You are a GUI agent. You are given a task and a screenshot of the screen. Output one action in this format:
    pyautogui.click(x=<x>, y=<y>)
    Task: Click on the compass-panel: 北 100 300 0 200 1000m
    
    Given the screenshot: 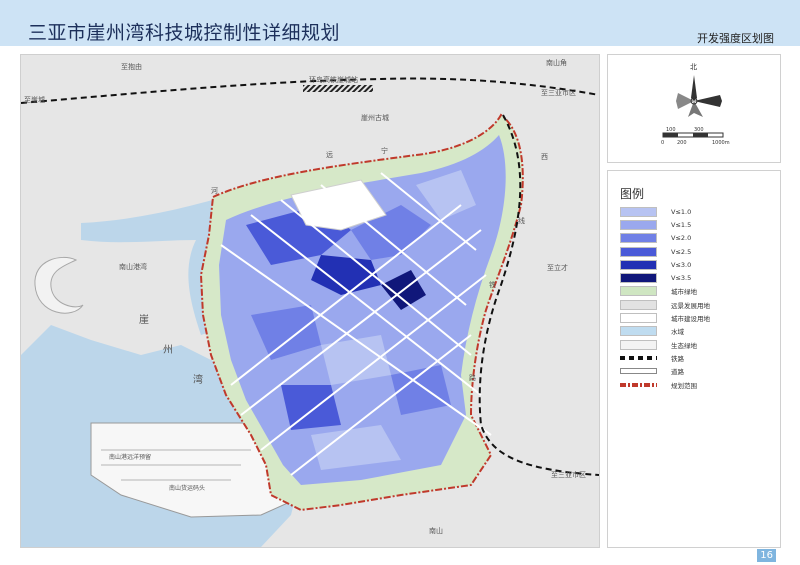 What is the action you would take?
    pyautogui.click(x=694, y=108)
    